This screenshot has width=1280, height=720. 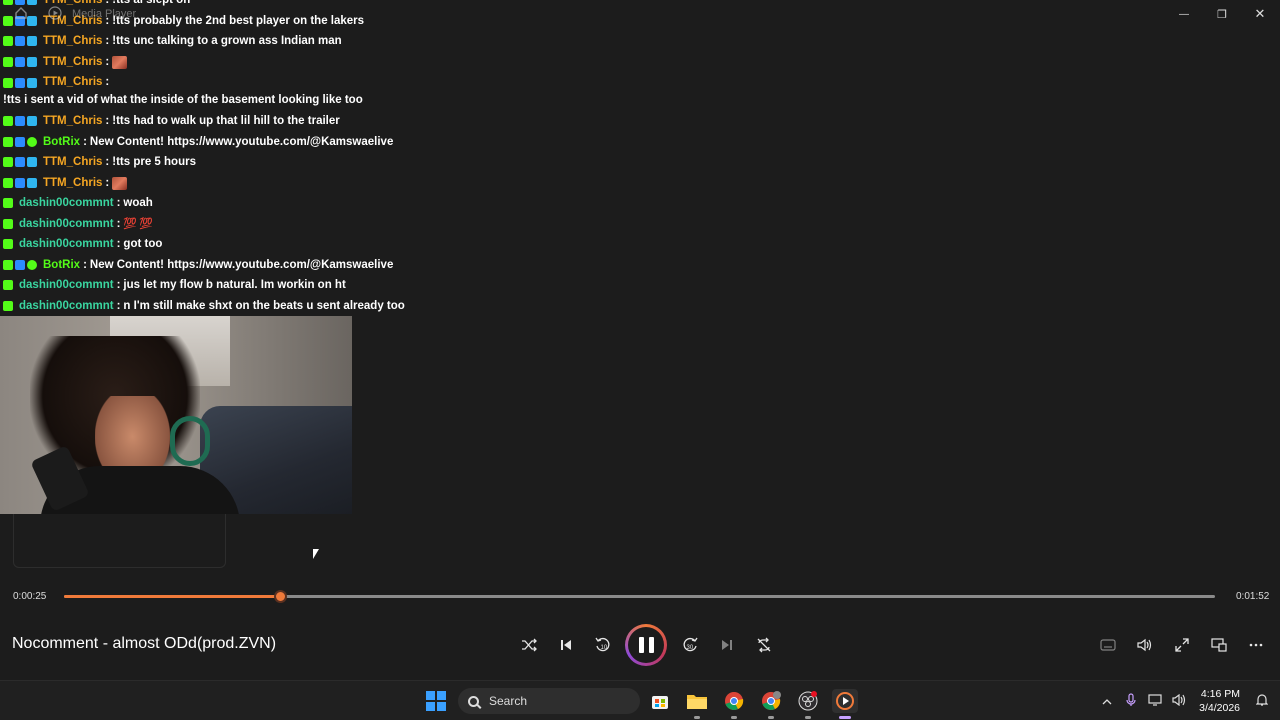 I want to click on search-label: Search, so click(x=508, y=701).